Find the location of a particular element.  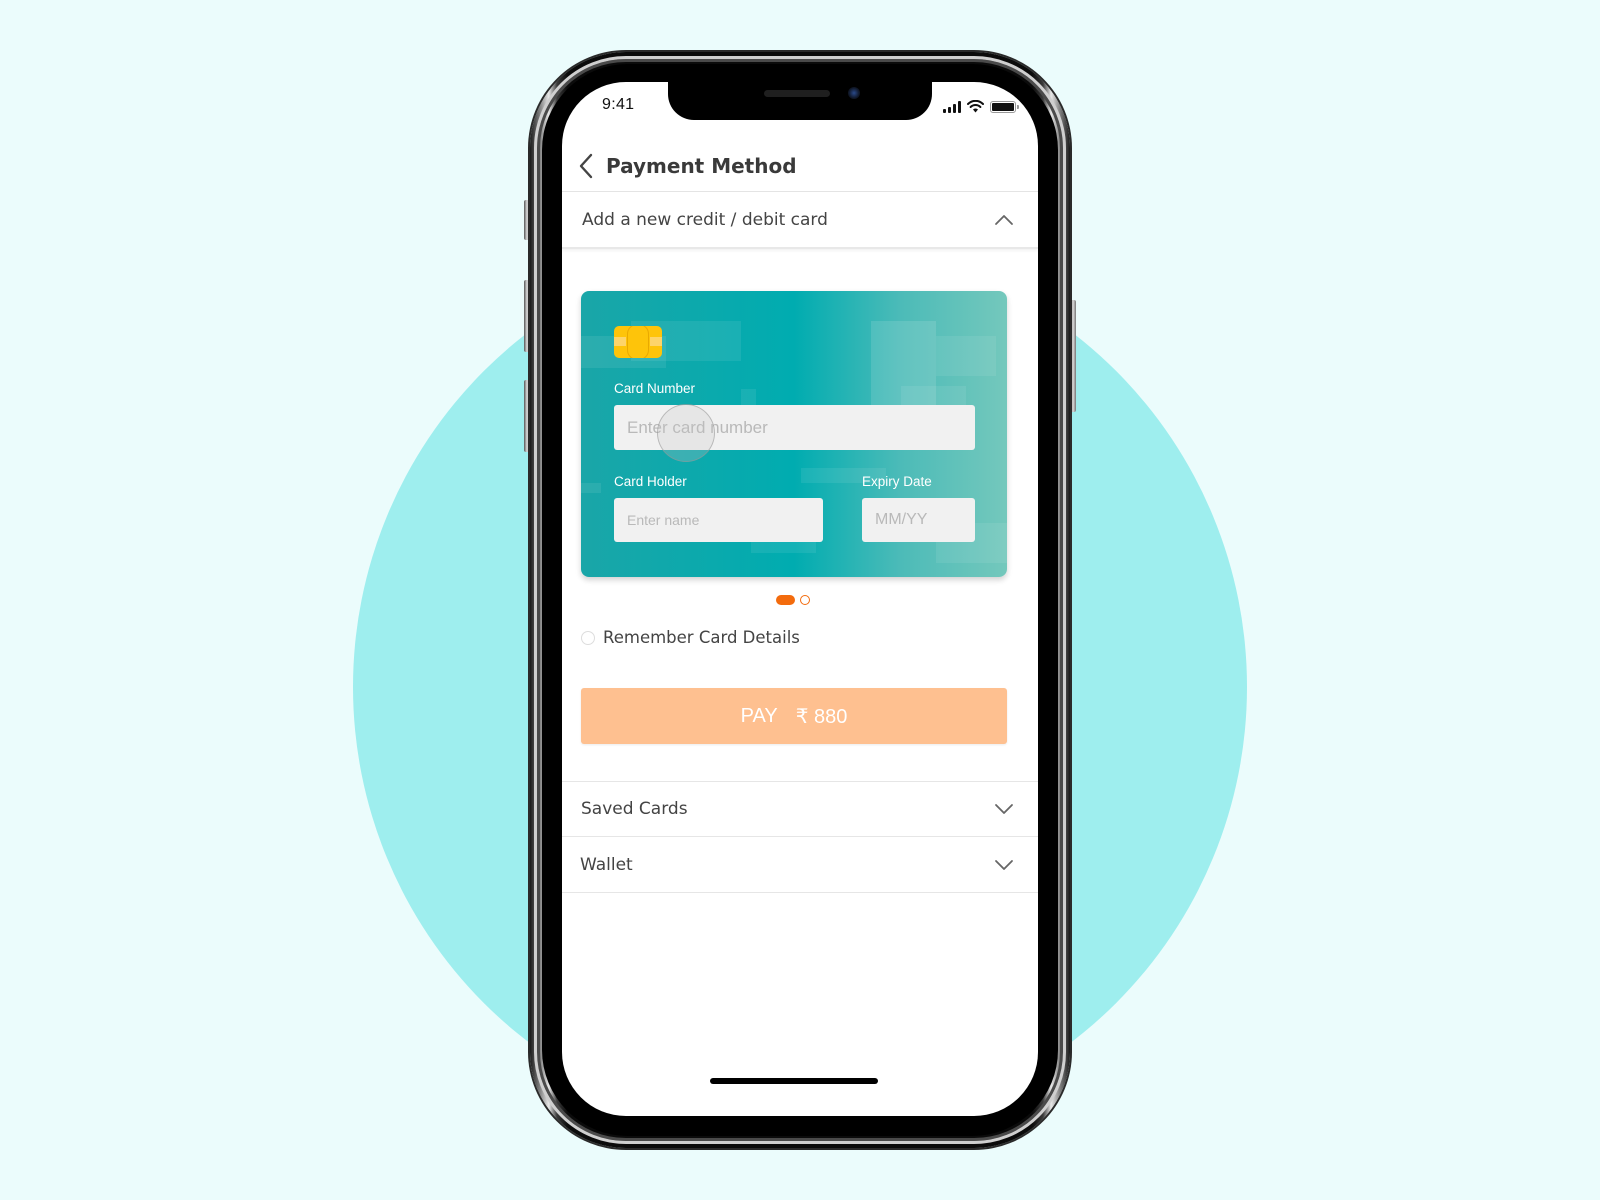

card-holder-input is located at coordinates (718, 520).